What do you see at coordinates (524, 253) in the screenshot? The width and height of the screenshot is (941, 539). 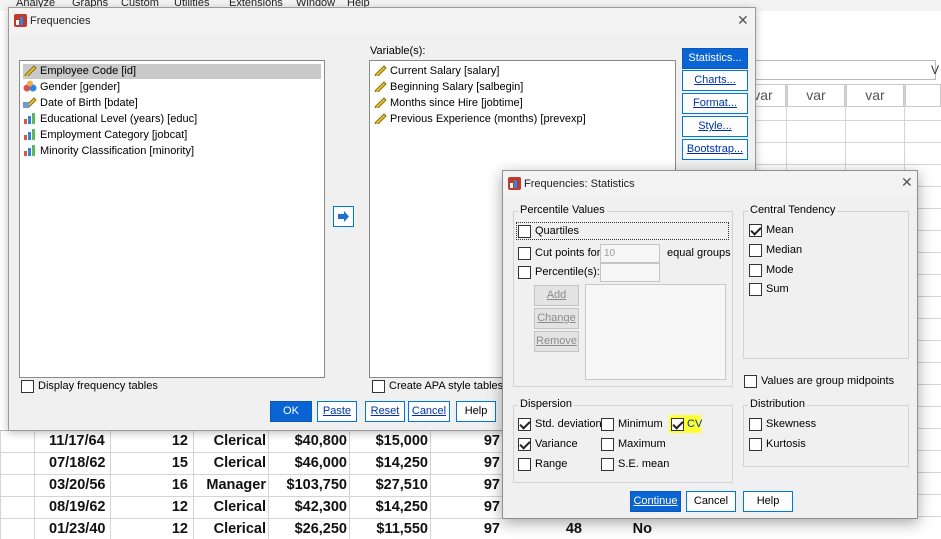 I see `cut-points-checkbox` at bounding box center [524, 253].